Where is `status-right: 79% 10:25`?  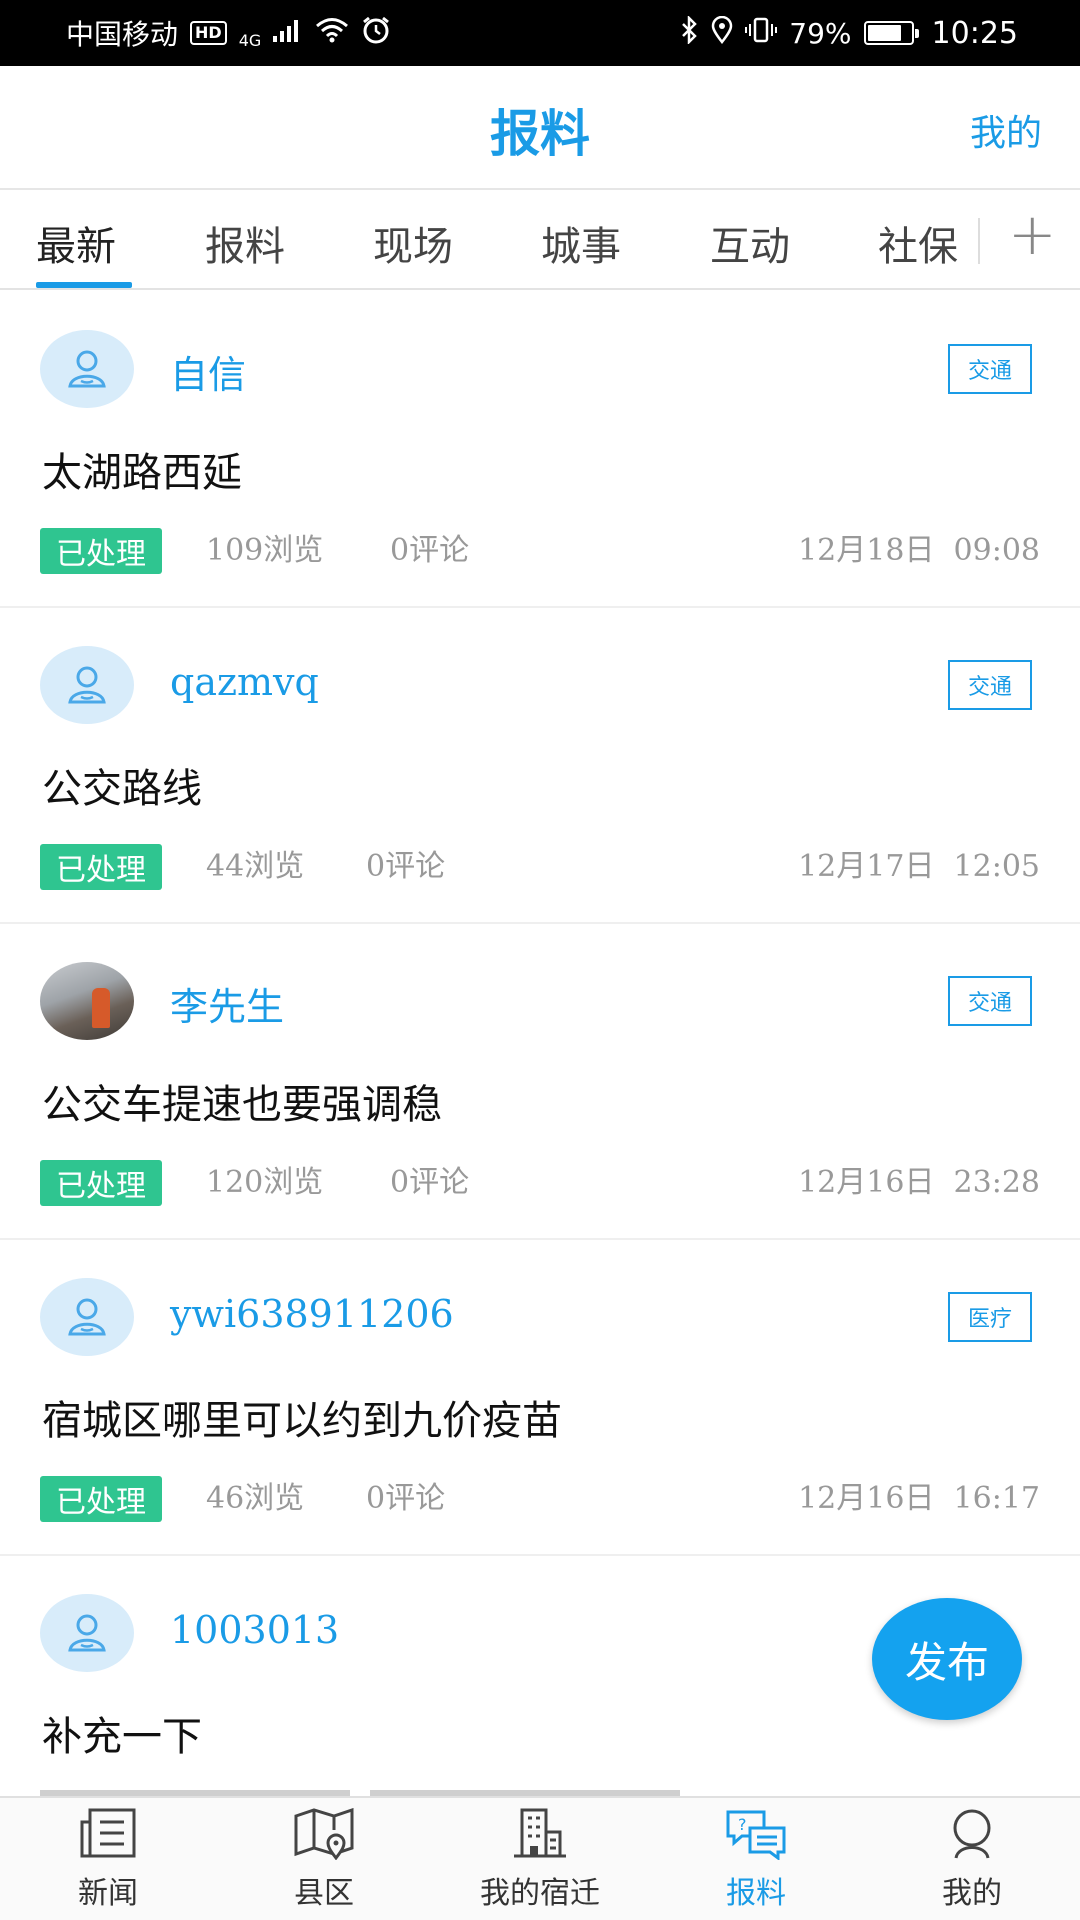
status-right: 79% 10:25 is located at coordinates (848, 32).